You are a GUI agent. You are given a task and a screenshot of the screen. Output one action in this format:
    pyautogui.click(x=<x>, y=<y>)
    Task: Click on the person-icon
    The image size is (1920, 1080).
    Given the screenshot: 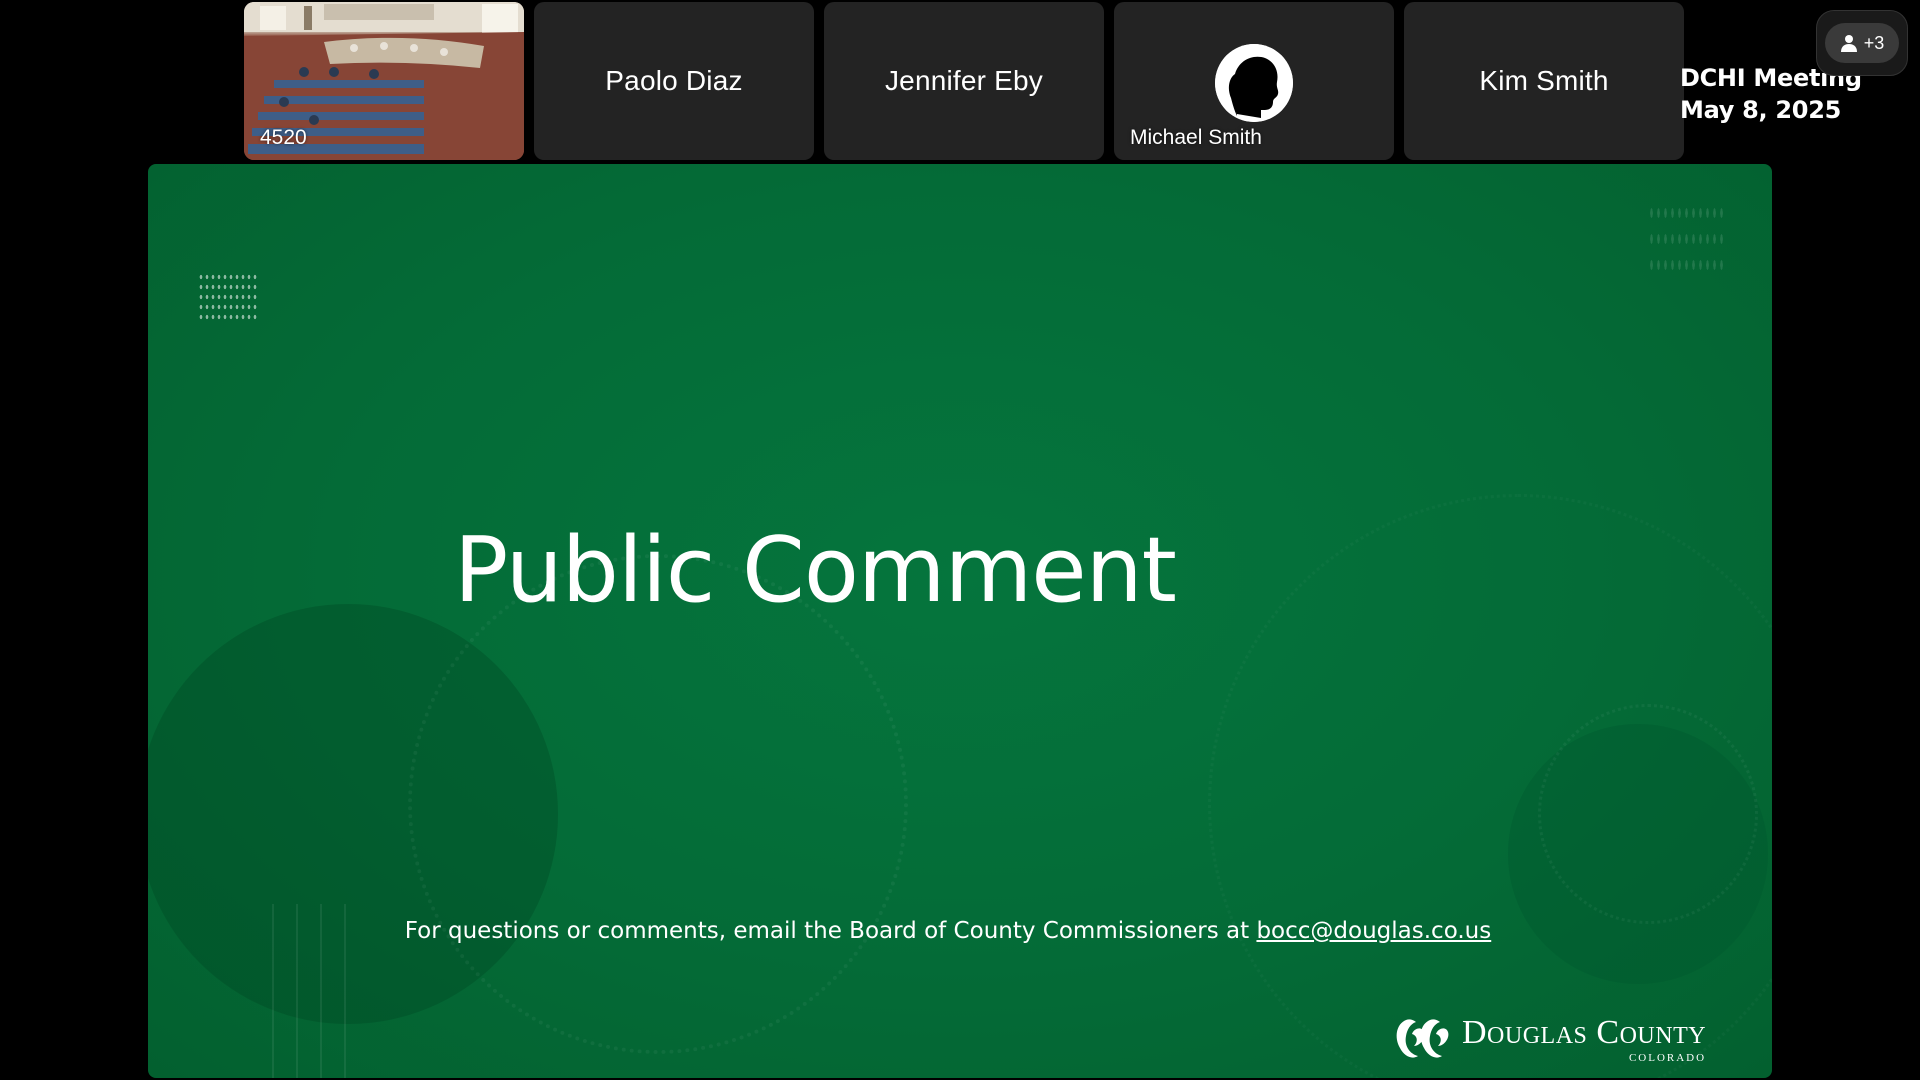 What is the action you would take?
    pyautogui.click(x=1848, y=43)
    